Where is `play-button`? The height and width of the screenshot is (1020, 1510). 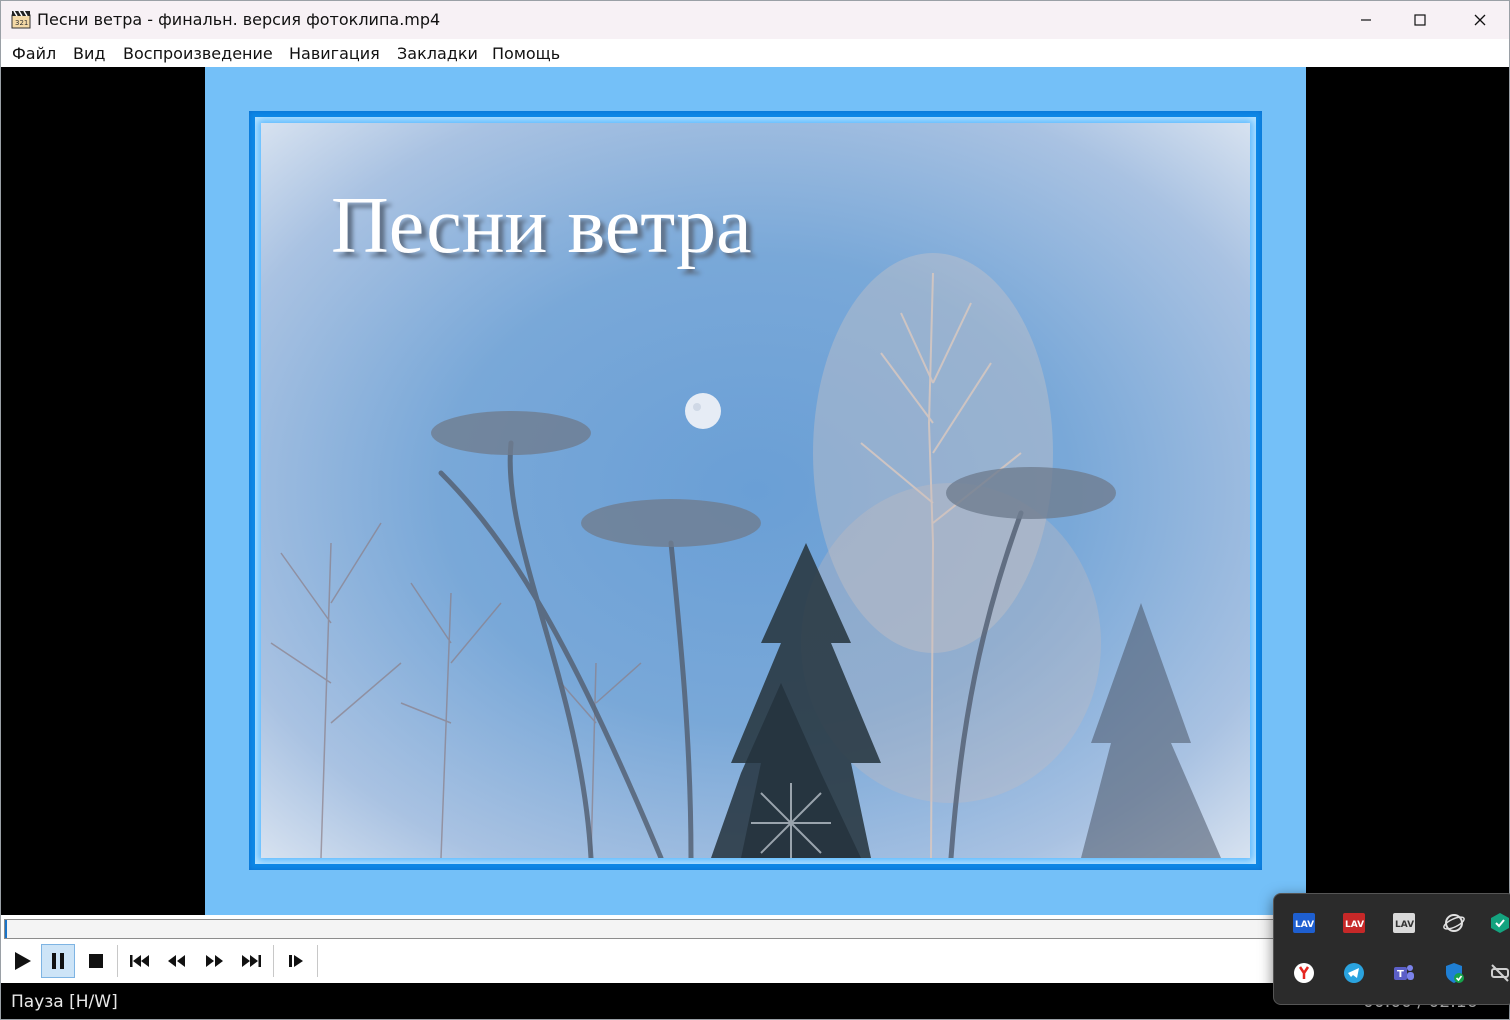 play-button is located at coordinates (22, 961).